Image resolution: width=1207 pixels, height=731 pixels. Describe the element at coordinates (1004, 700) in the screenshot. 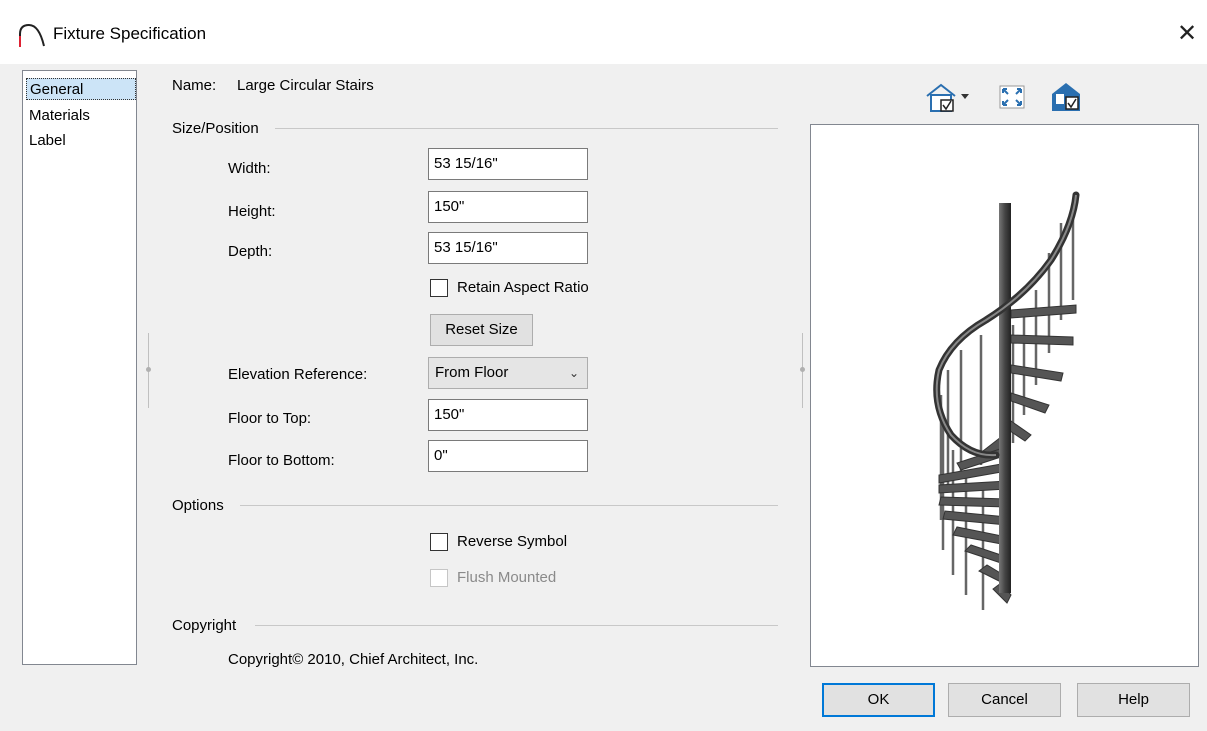

I see `cancel-button: Cancel` at that location.